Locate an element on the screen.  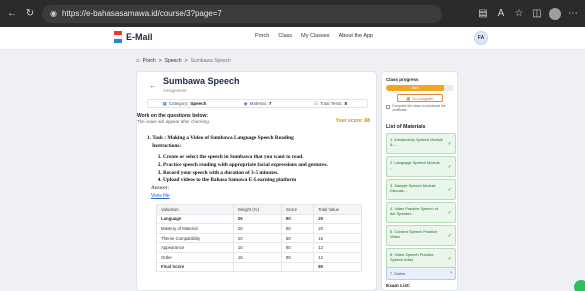
view-file-link: View file is located at coordinates (259, 196).